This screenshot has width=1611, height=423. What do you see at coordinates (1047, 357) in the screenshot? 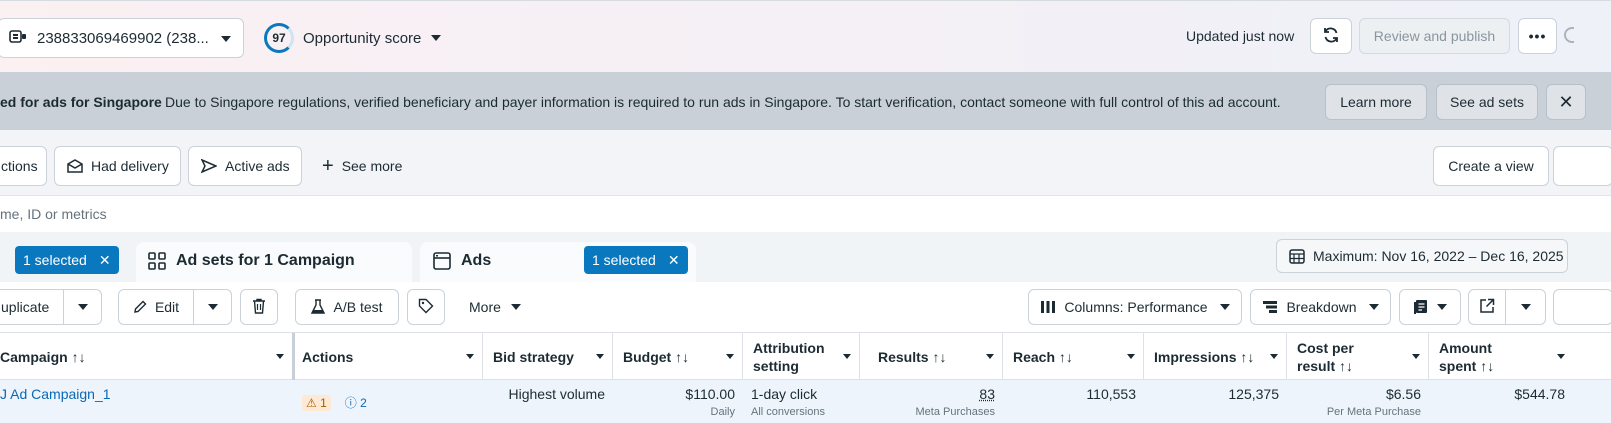
I see `header-label: Reach ↑↓` at bounding box center [1047, 357].